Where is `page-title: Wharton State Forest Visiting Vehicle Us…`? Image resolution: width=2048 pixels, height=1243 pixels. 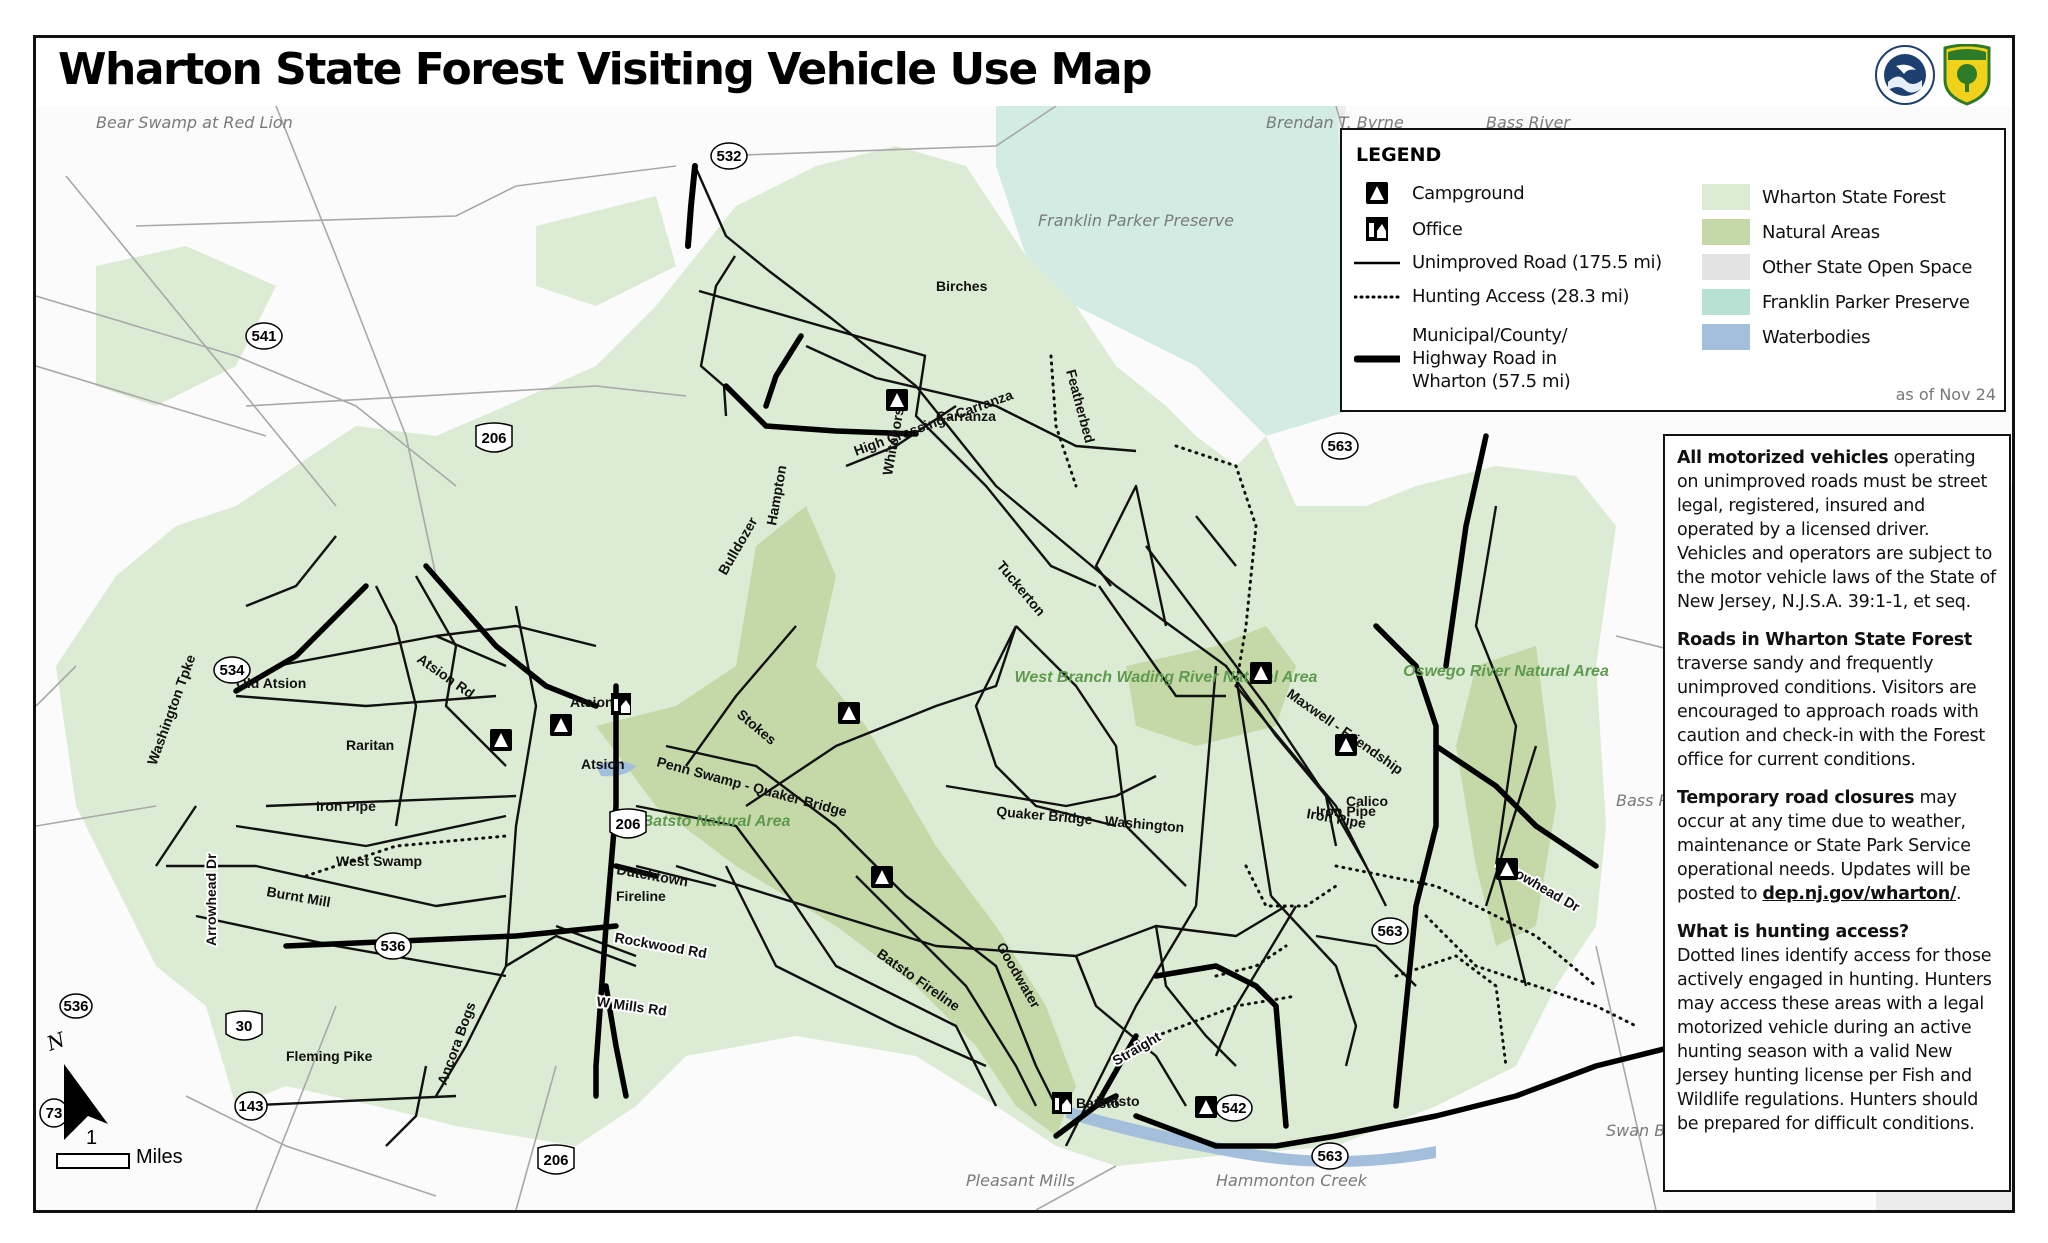 page-title: Wharton State Forest Visiting Vehicle Us… is located at coordinates (605, 69).